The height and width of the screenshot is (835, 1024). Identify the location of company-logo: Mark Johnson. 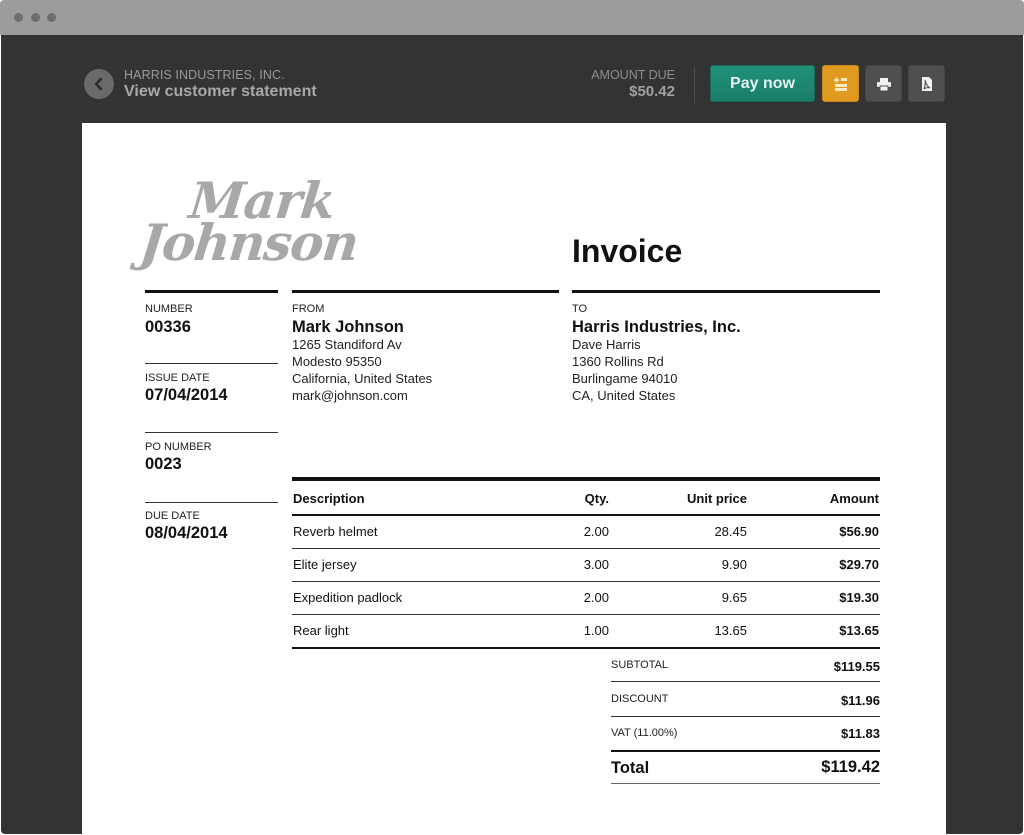
(249, 226).